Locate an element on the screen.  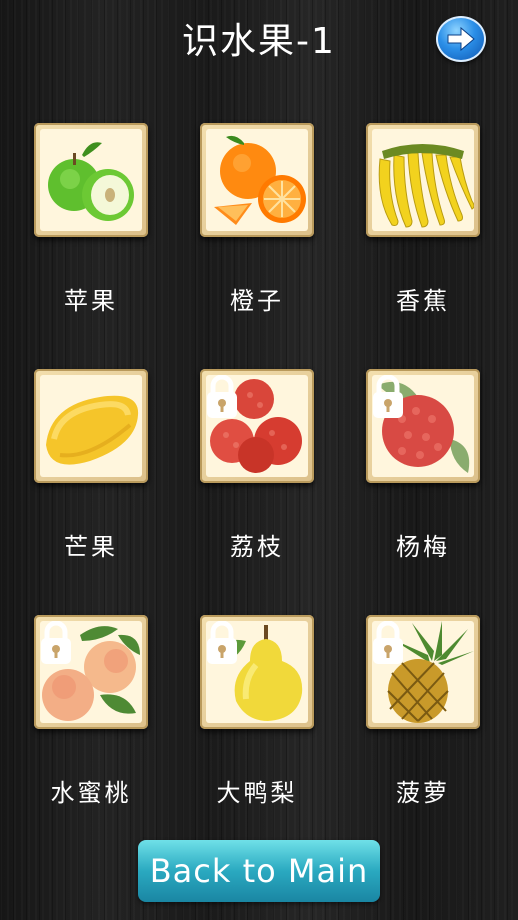
fruit-label: 水蜜桃 is located at coordinates (91, 793).